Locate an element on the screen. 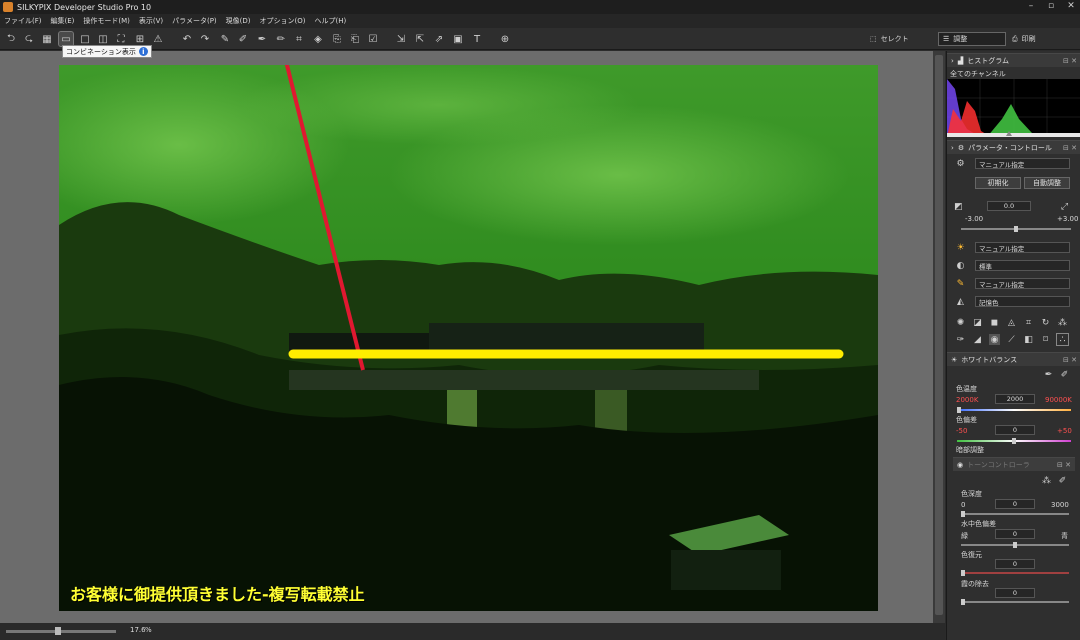  wb-picker-icon: ✐ is located at coordinates (1064, 374).